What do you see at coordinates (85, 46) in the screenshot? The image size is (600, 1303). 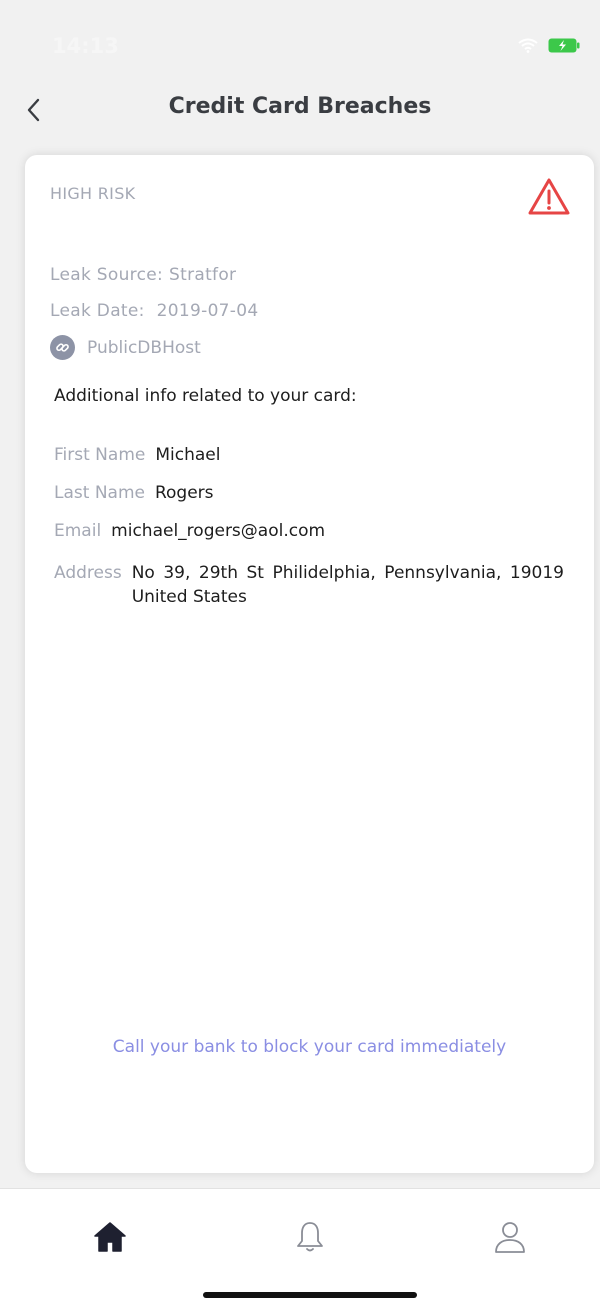 I see `status-time: 14:13` at bounding box center [85, 46].